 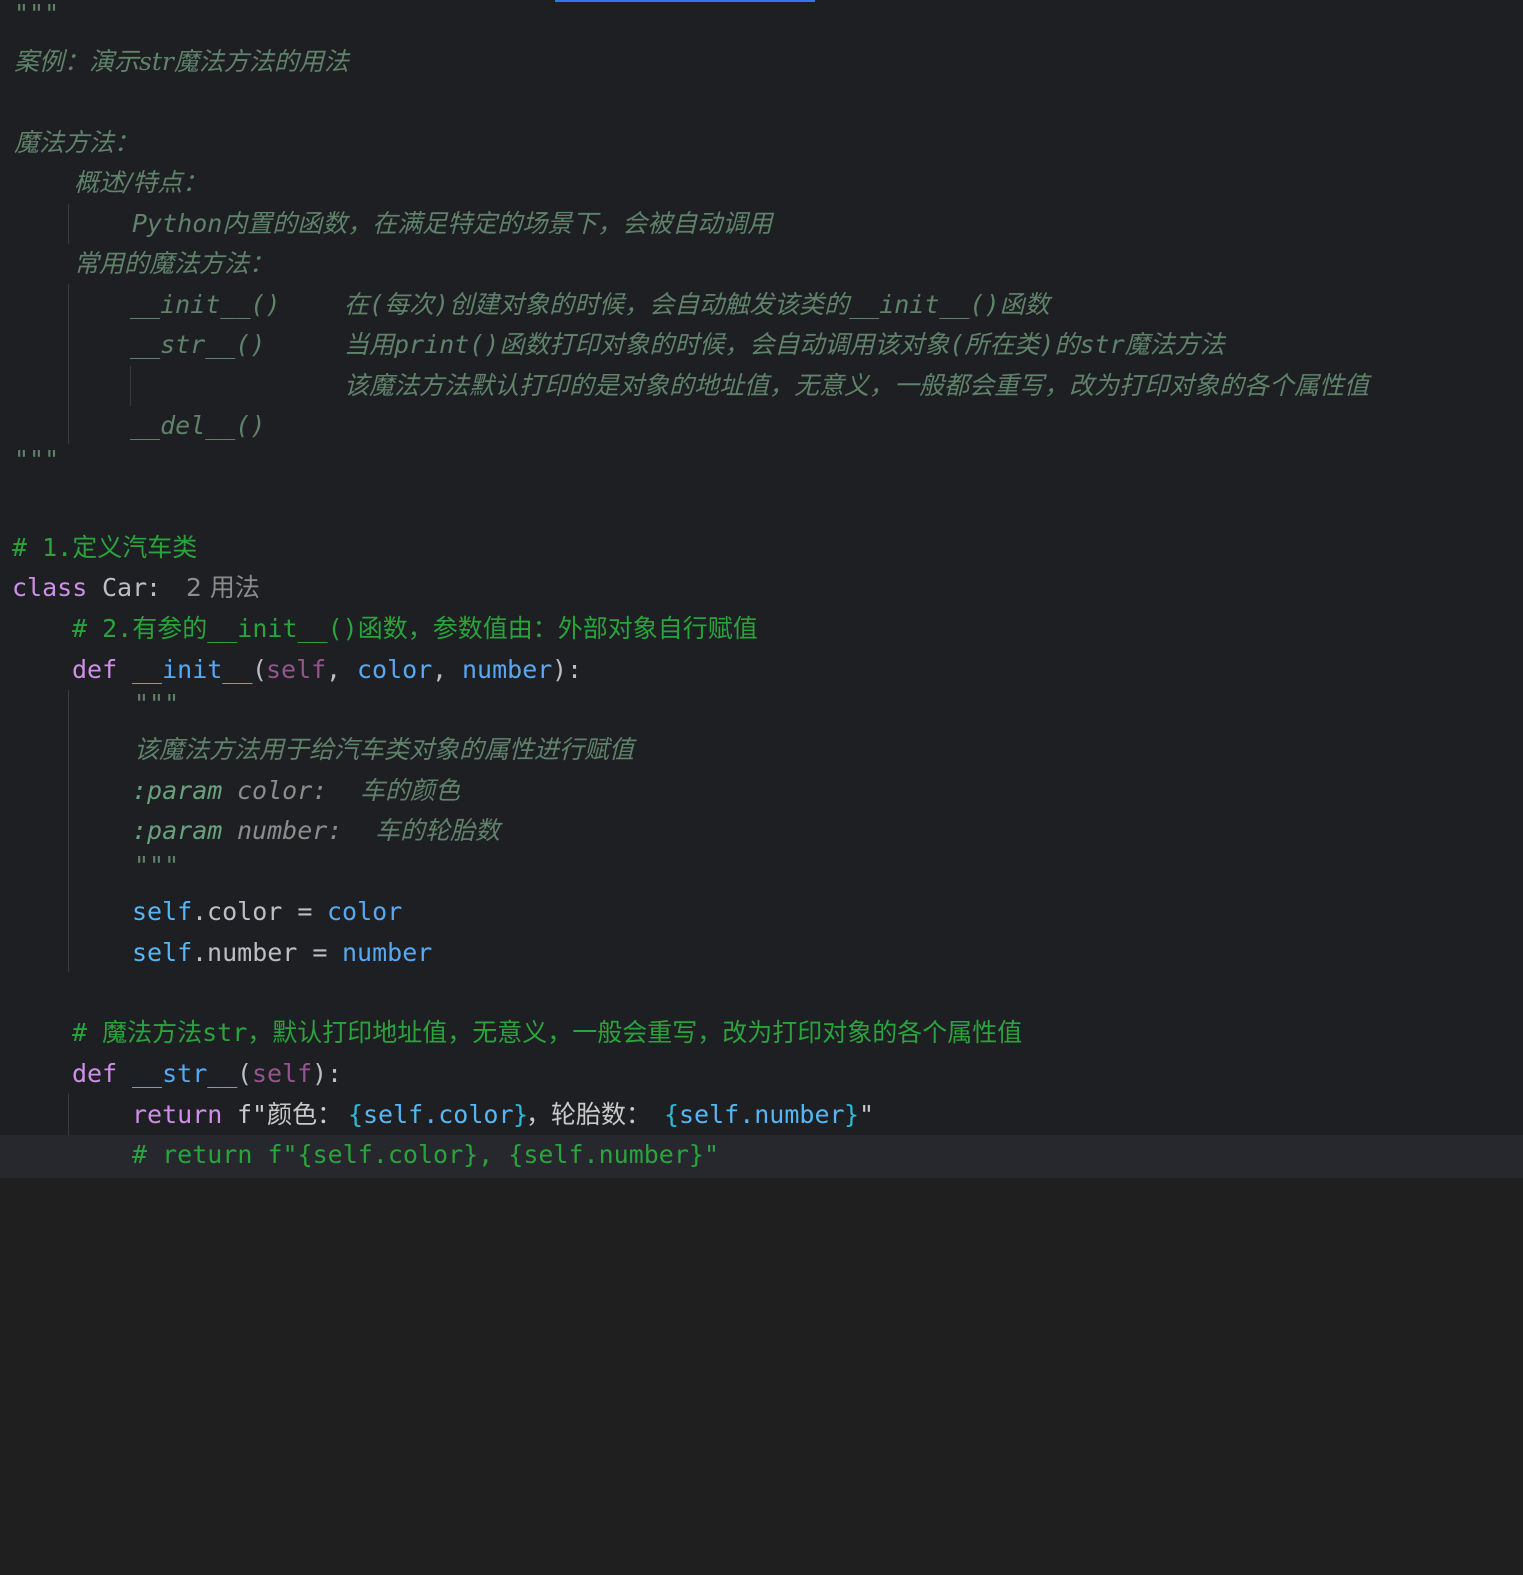 What do you see at coordinates (267, 952) in the screenshot?
I see `assign-attr: .number =` at bounding box center [267, 952].